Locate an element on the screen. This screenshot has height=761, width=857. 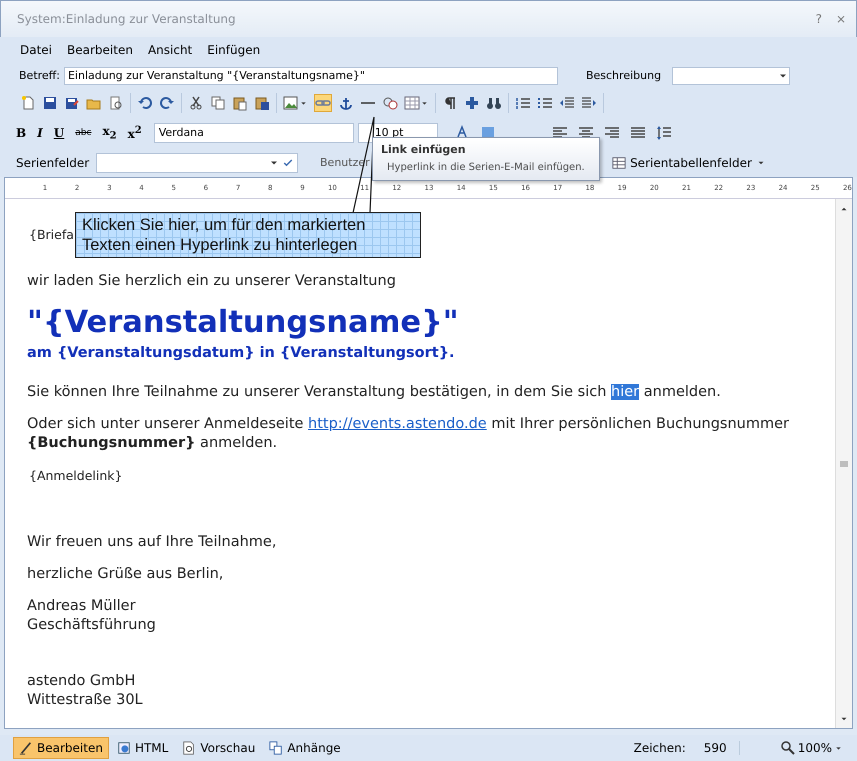
merge-fields-label: Serienfelder is located at coordinates (53, 163).